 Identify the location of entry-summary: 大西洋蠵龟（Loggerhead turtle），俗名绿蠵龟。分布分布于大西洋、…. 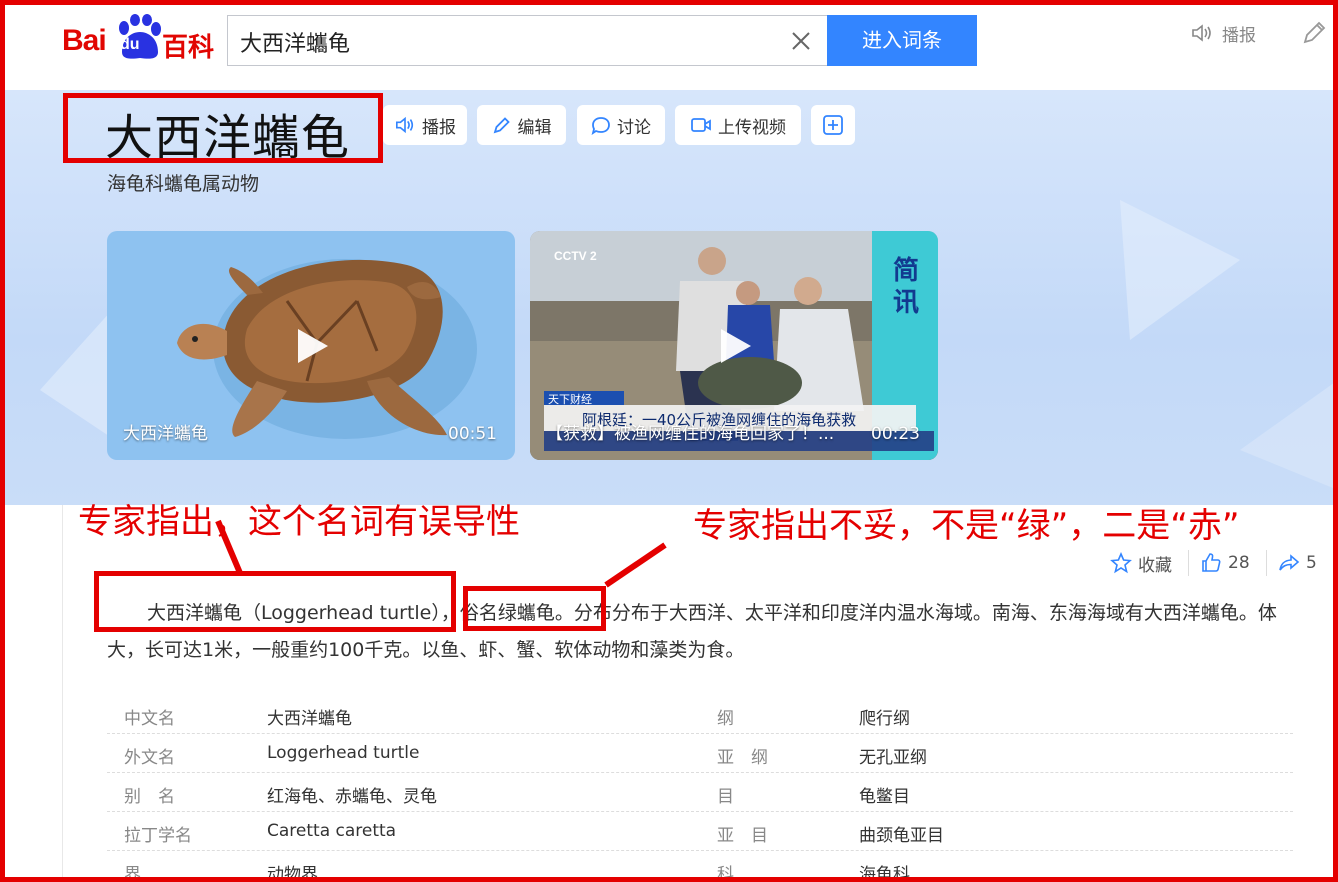
(697, 632).